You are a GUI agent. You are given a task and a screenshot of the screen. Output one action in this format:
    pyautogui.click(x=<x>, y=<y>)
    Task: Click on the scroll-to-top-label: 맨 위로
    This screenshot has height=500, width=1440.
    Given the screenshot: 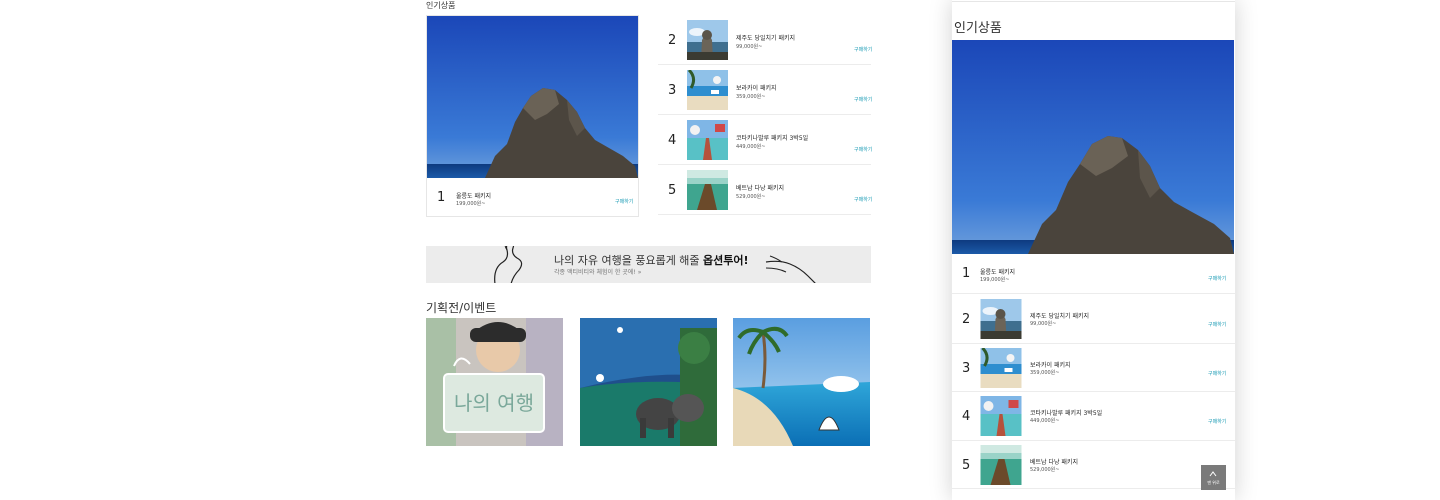 What is the action you would take?
    pyautogui.click(x=1213, y=482)
    